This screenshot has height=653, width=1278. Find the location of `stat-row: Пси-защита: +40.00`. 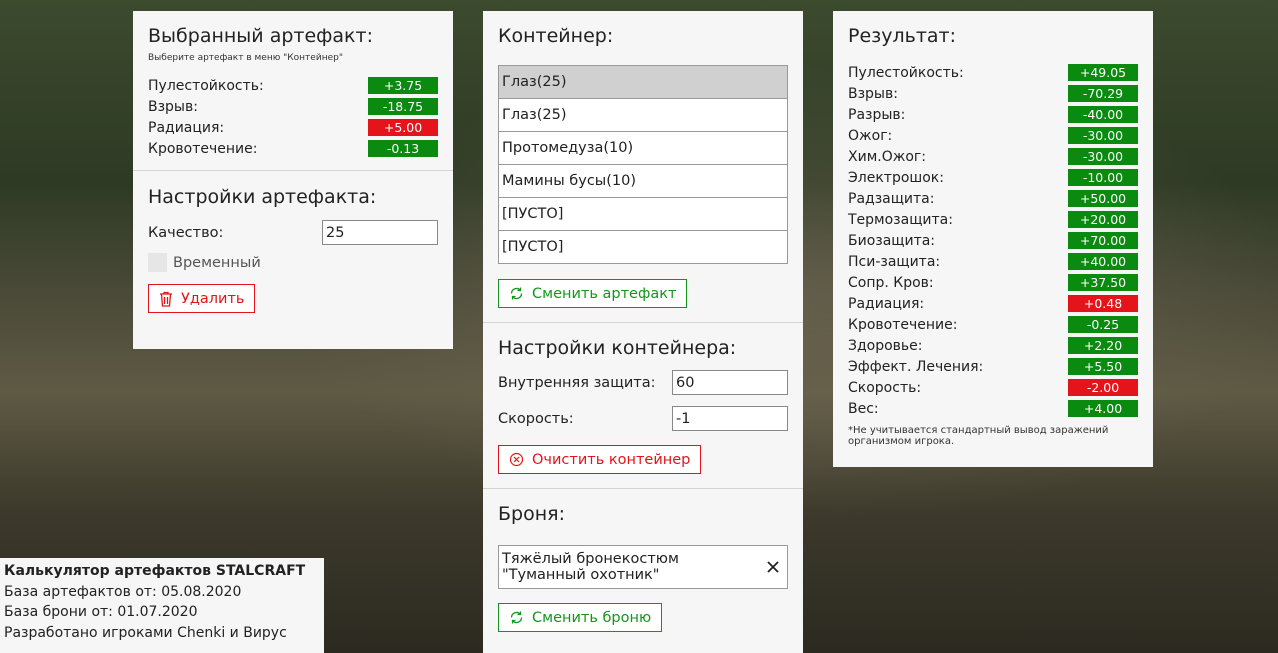

stat-row: Пси-защита: +40.00 is located at coordinates (993, 261).